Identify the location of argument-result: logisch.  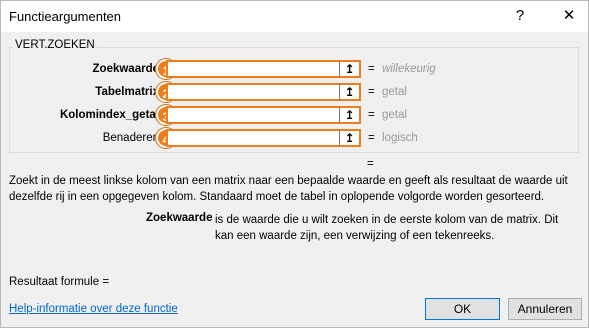
(400, 138).